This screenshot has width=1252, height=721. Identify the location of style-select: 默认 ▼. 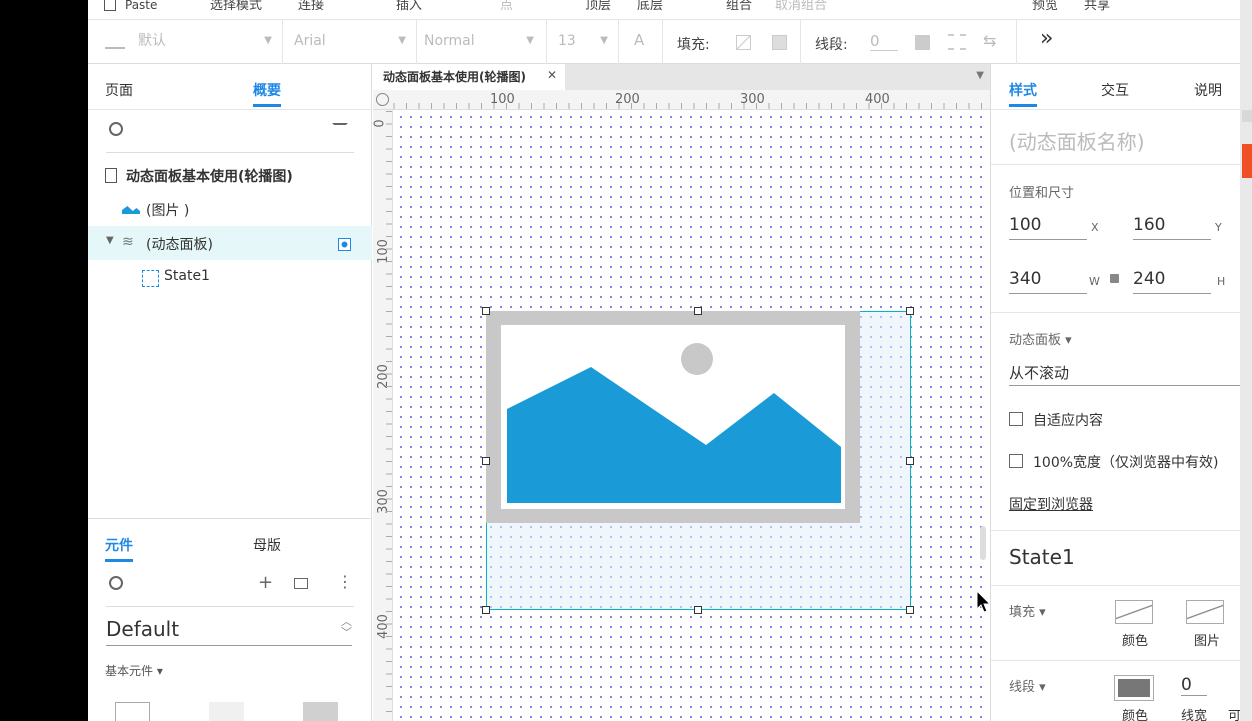
(204, 42).